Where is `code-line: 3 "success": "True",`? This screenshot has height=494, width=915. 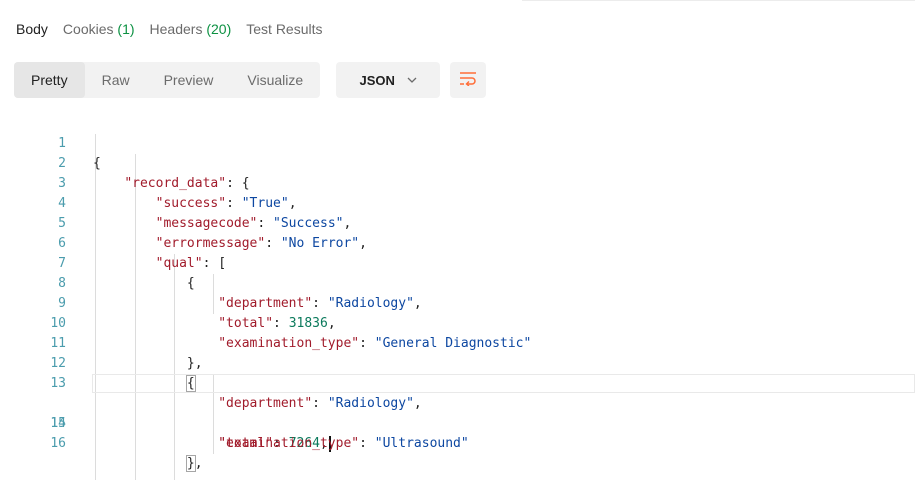 code-line: 3 "success": "True", is located at coordinates (457, 182).